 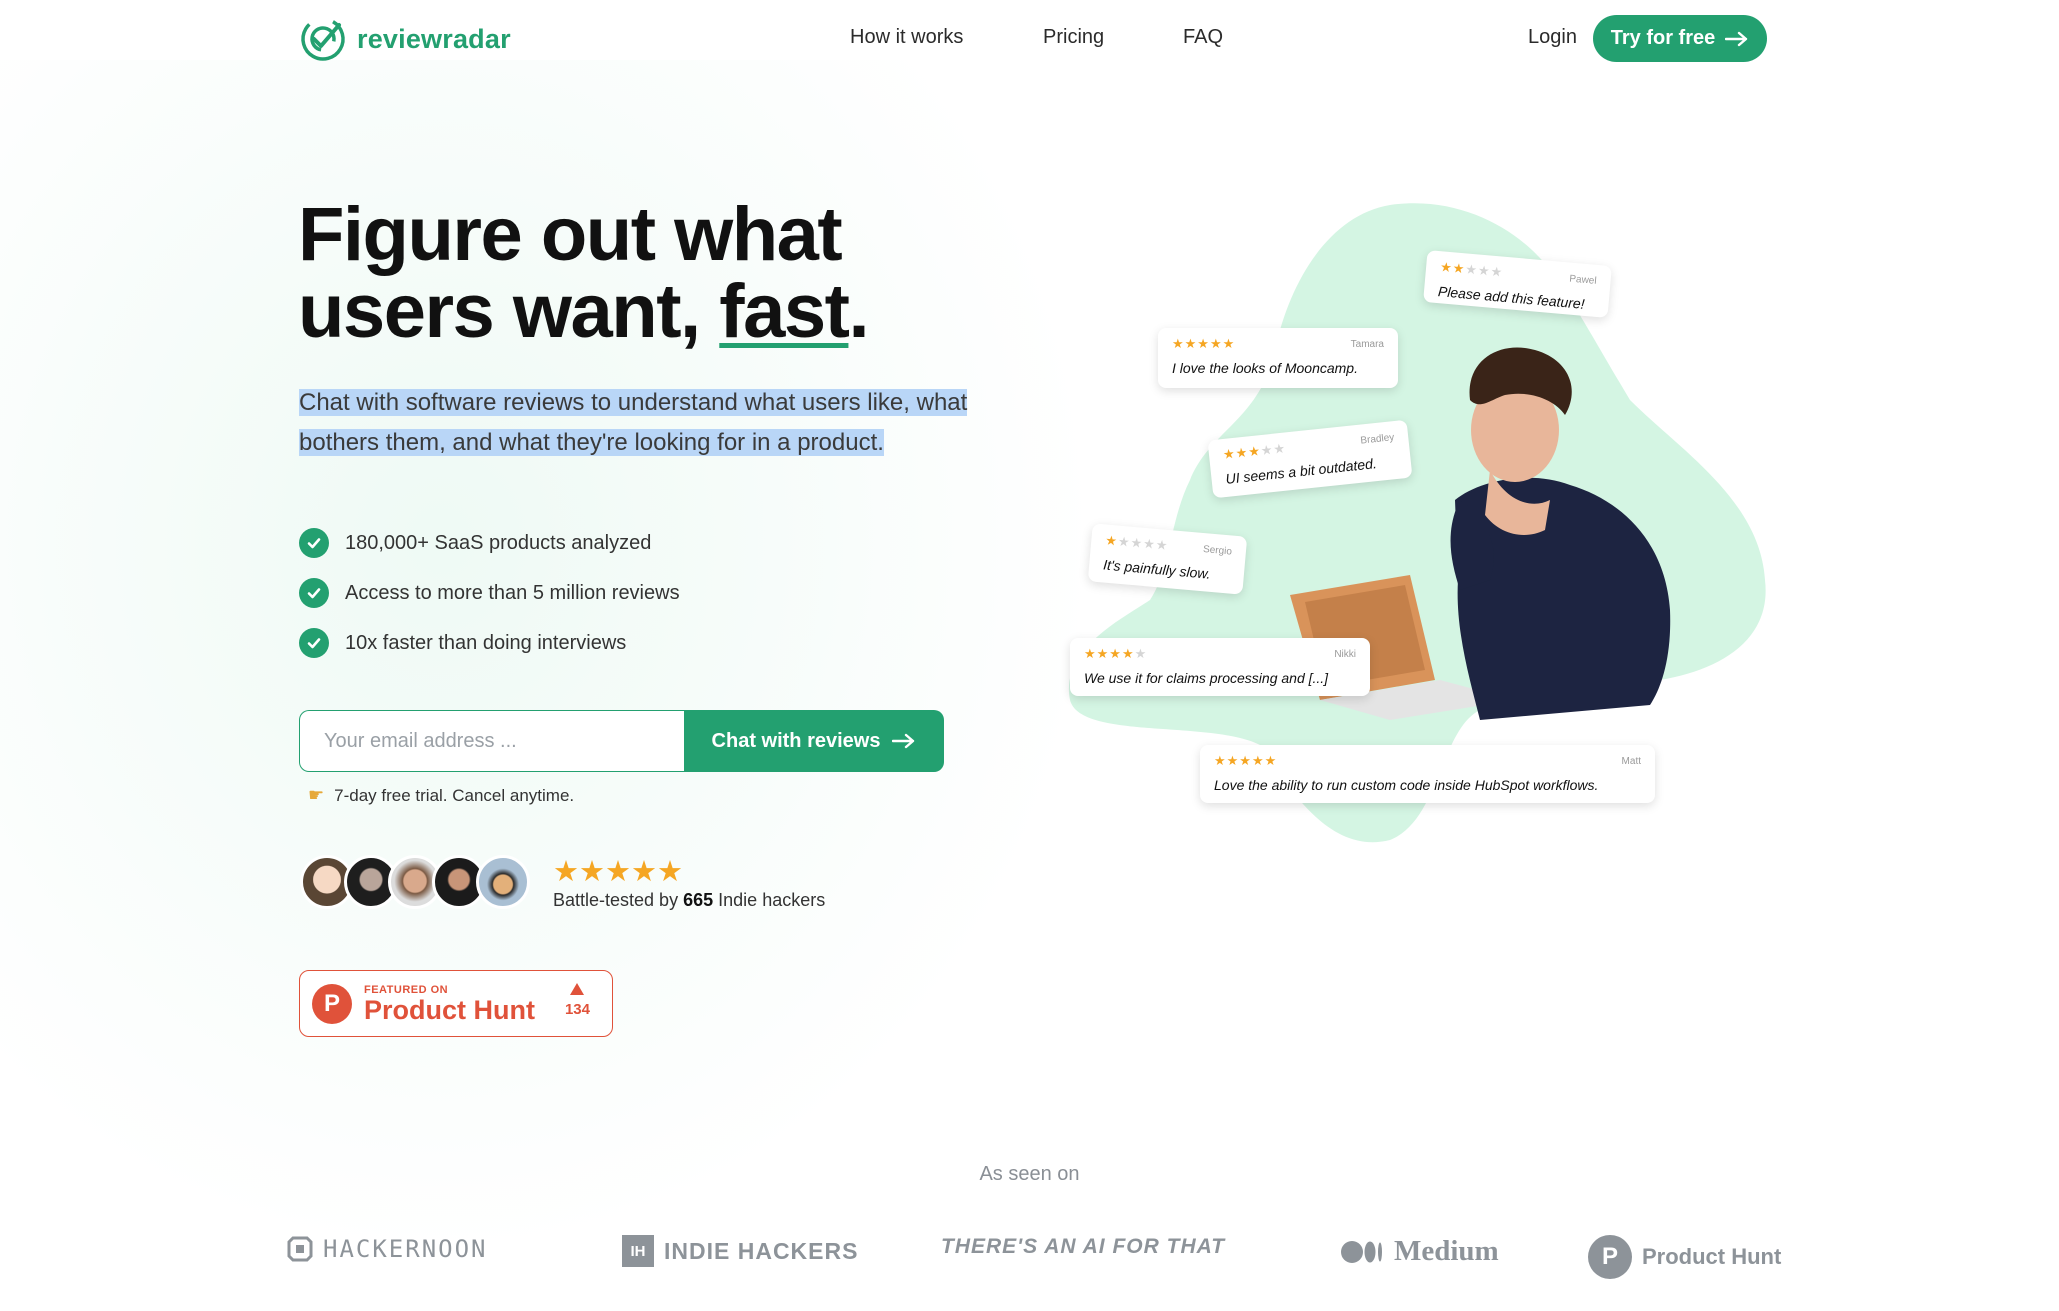 What do you see at coordinates (1583, 280) in the screenshot?
I see `review-author: Pawel` at bounding box center [1583, 280].